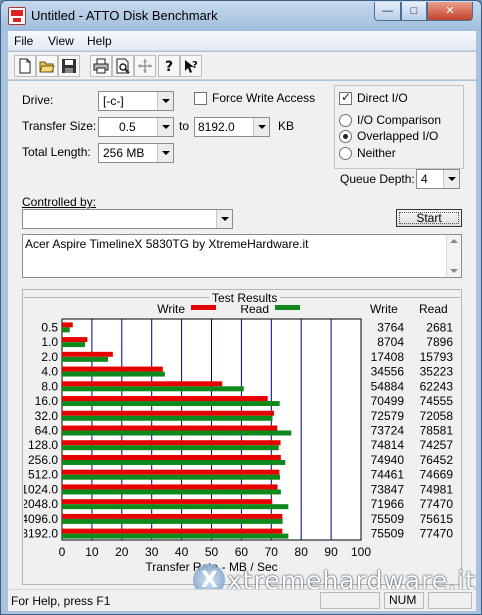 The width and height of the screenshot is (482, 615). Describe the element at coordinates (101, 66) in the screenshot. I see `print-icon` at that location.